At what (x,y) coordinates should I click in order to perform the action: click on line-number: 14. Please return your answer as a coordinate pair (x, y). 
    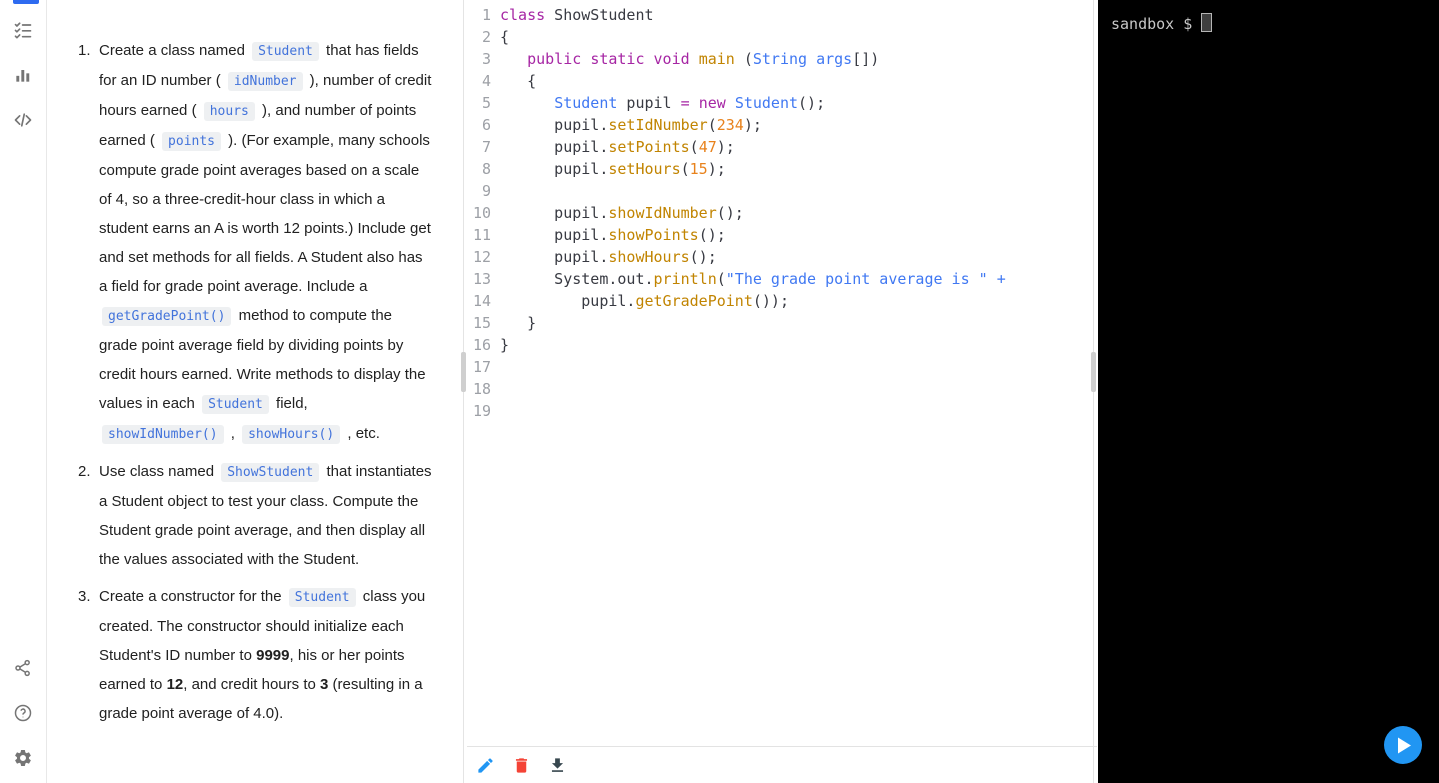
    Looking at the image, I should click on (481, 301).